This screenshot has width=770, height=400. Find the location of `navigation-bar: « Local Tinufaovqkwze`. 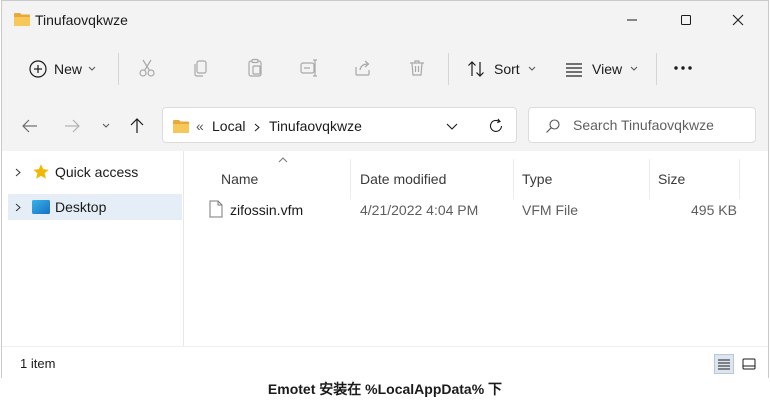

navigation-bar: « Local Tinufaovqkwze is located at coordinates (385, 125).